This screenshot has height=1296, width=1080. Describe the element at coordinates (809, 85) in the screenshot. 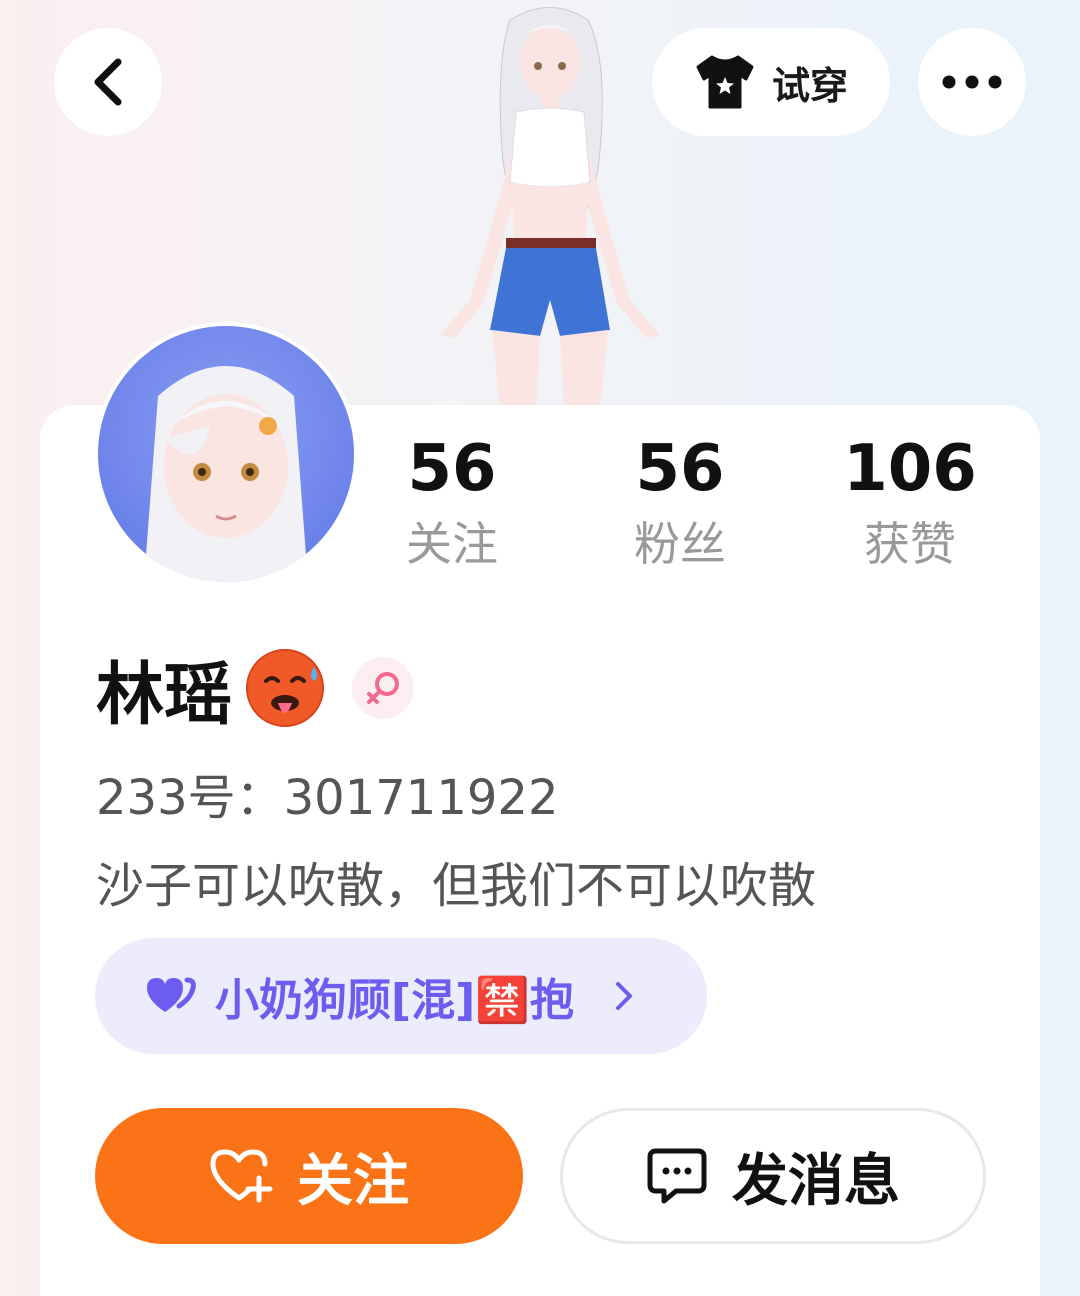

I see `try-on-label: 试穿` at that location.